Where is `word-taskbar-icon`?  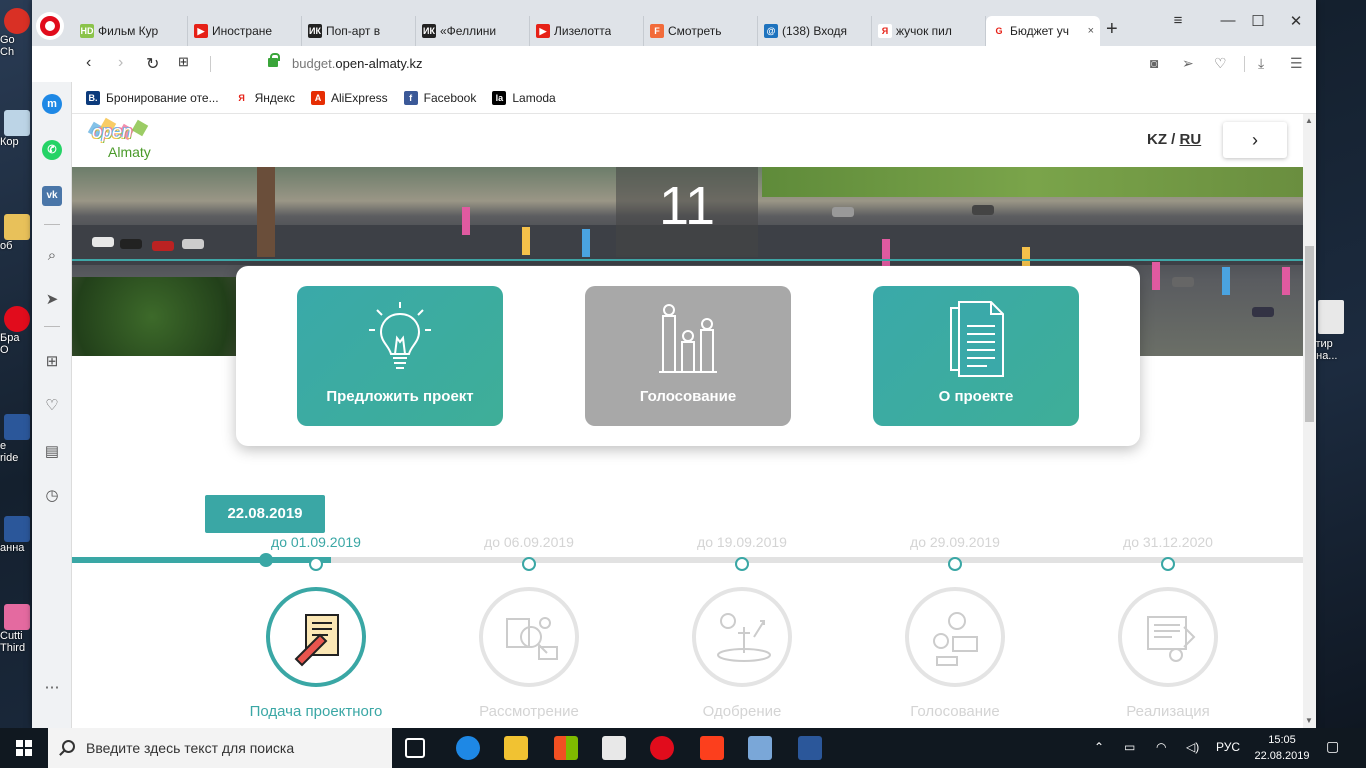
word-taskbar-icon is located at coordinates (810, 748).